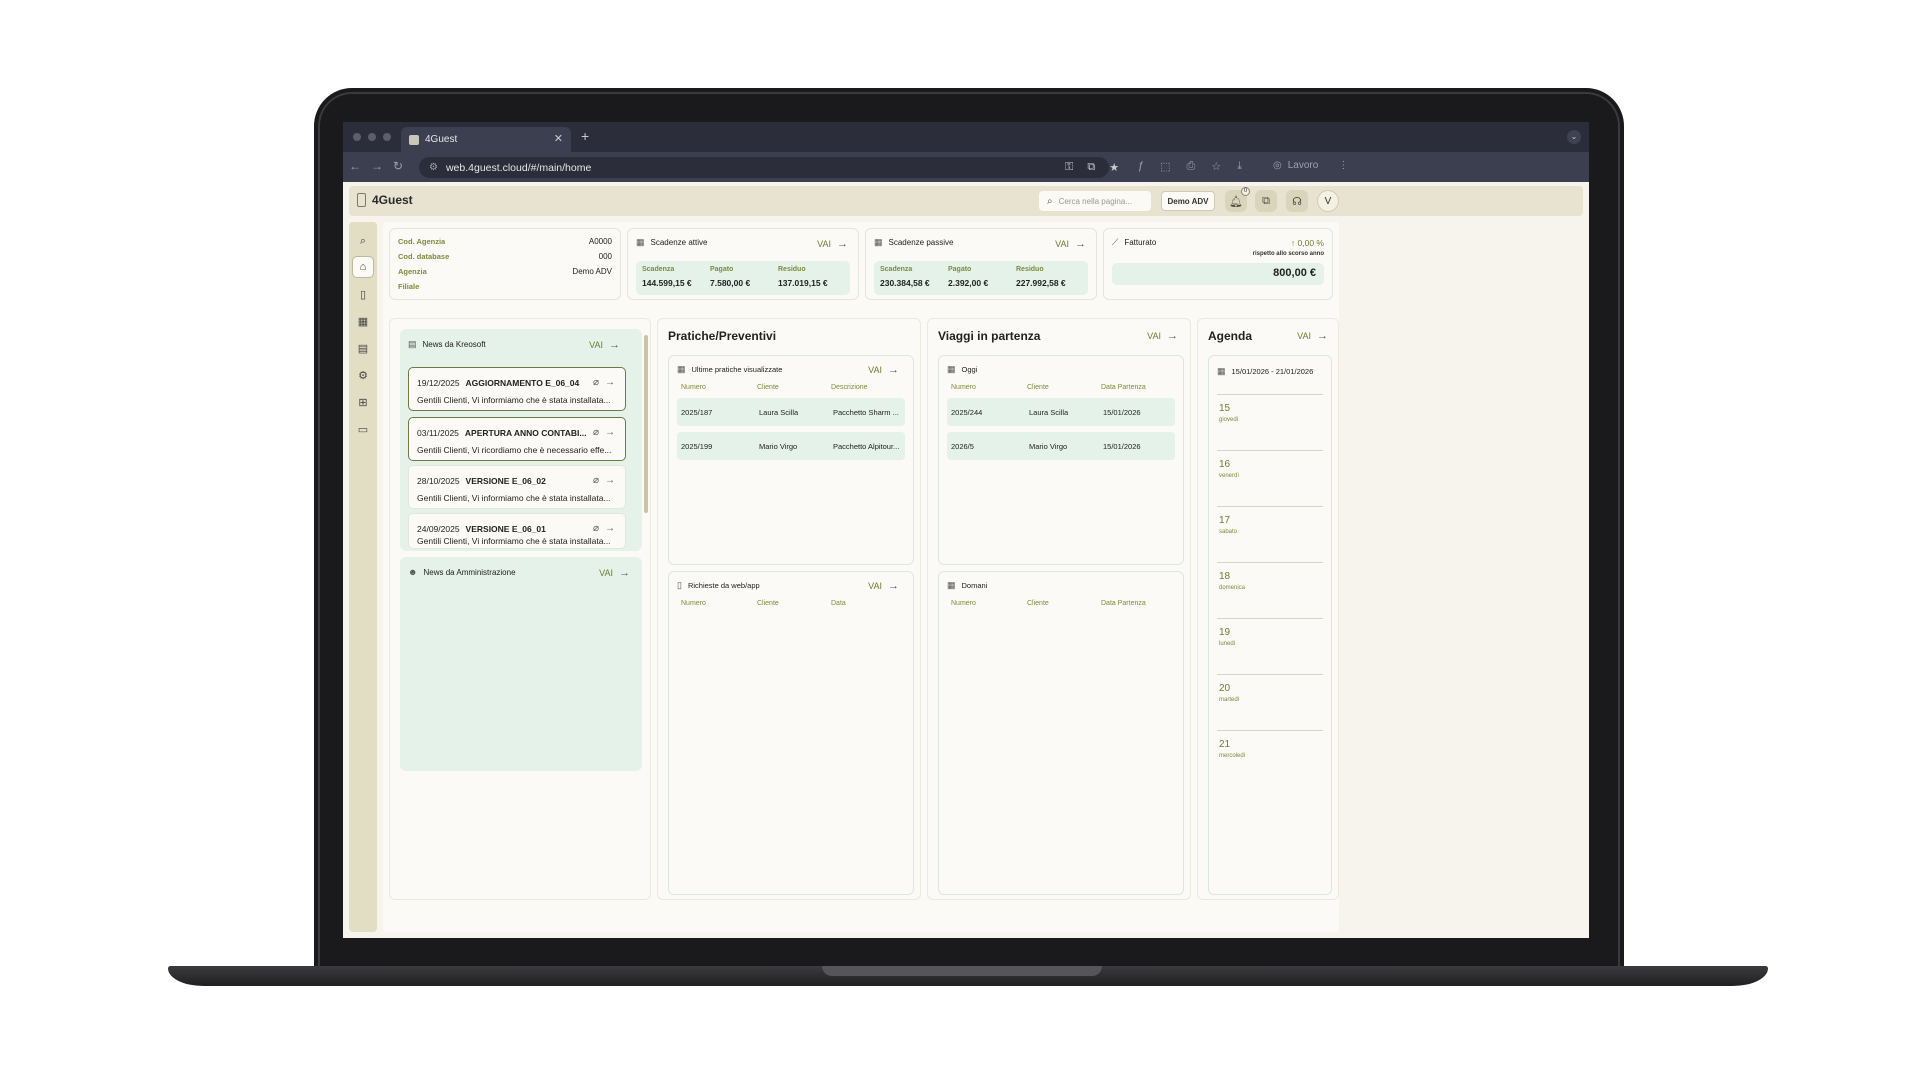 The image size is (1920, 1080). Describe the element at coordinates (424, 256) in the screenshot. I see `agency-key: Cod. database` at that location.